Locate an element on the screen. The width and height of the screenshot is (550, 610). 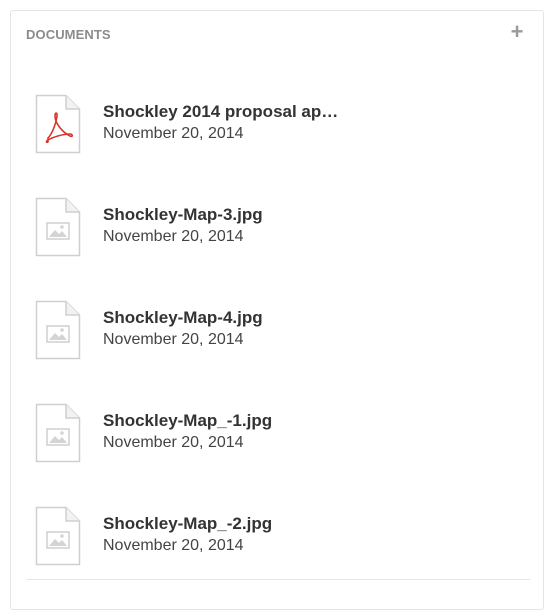
panel-title: DOCUMENTS is located at coordinates (68, 34).